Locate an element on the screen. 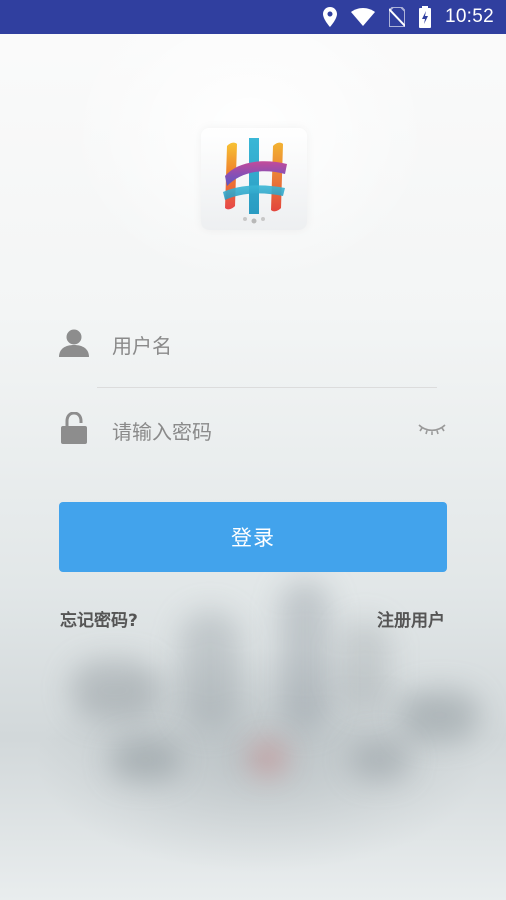  username-input: 用户名 is located at coordinates (272, 345).